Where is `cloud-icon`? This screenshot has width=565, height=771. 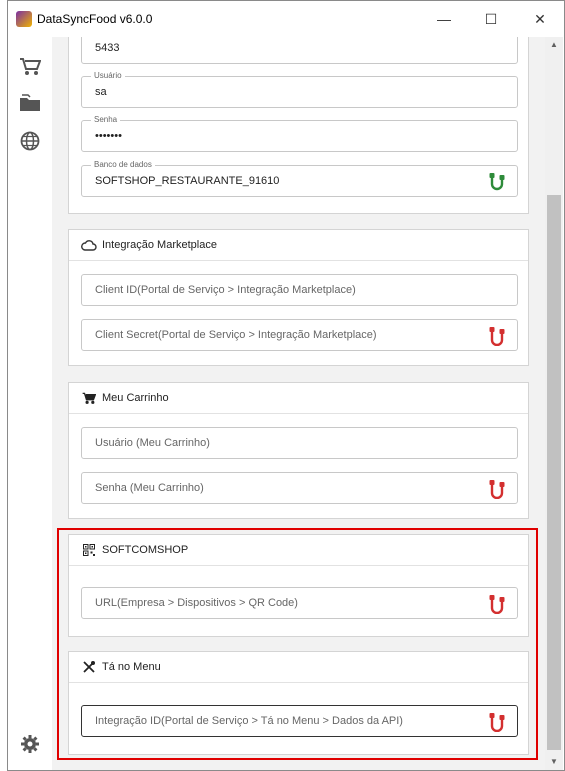 cloud-icon is located at coordinates (89, 245).